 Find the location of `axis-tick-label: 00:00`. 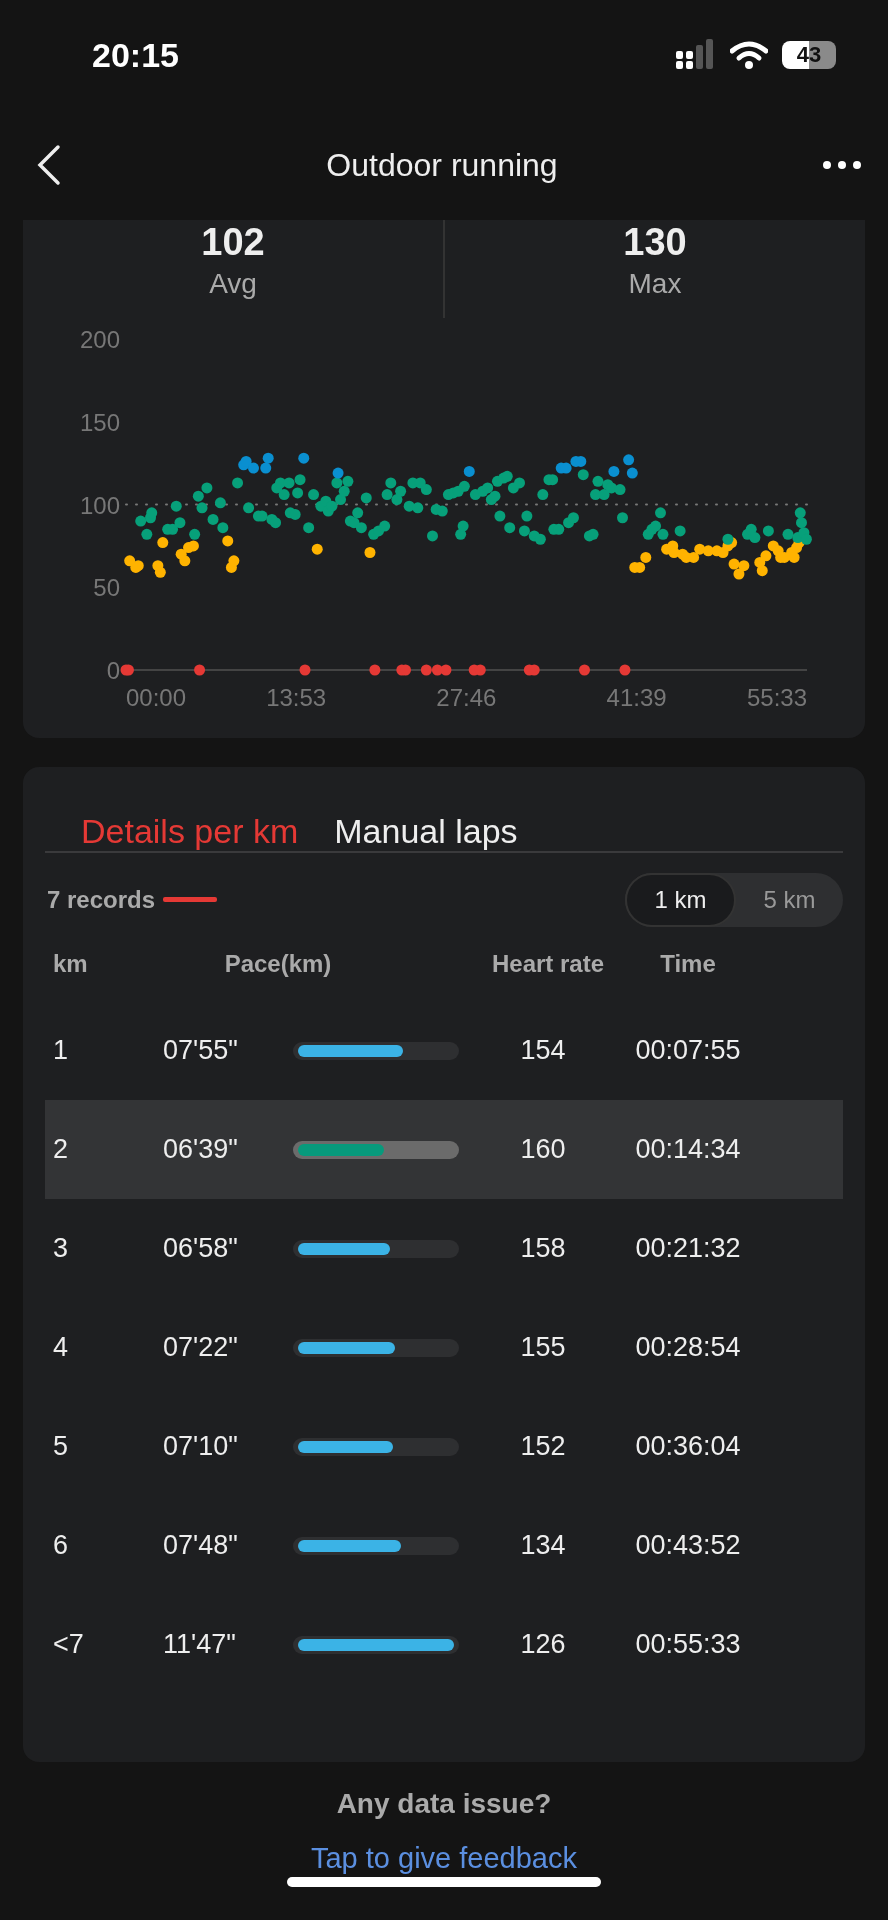

axis-tick-label: 00:00 is located at coordinates (156, 697).